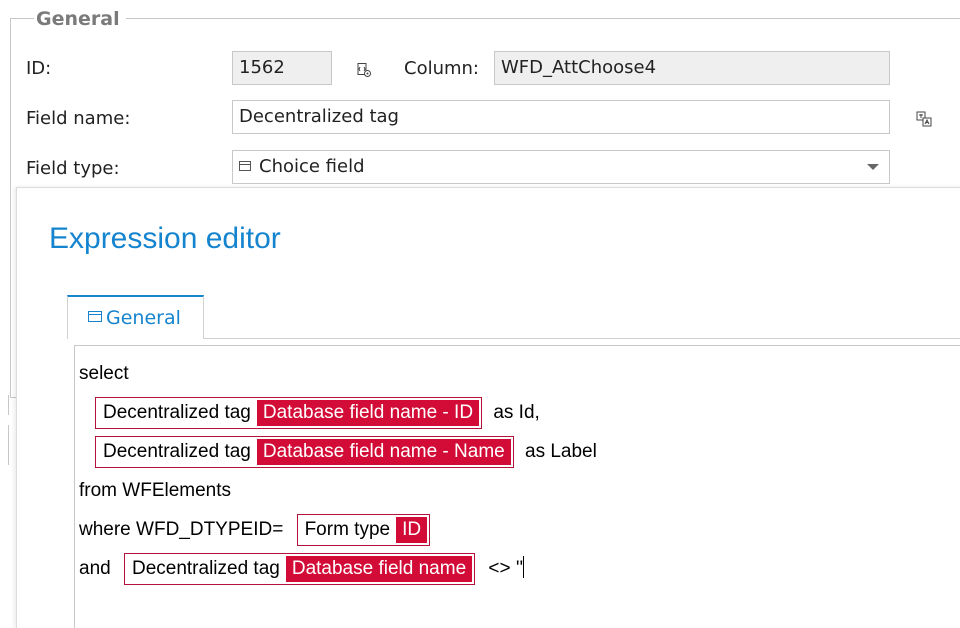 The image size is (960, 628). Describe the element at coordinates (95, 316) in the screenshot. I see `window-icon` at that location.